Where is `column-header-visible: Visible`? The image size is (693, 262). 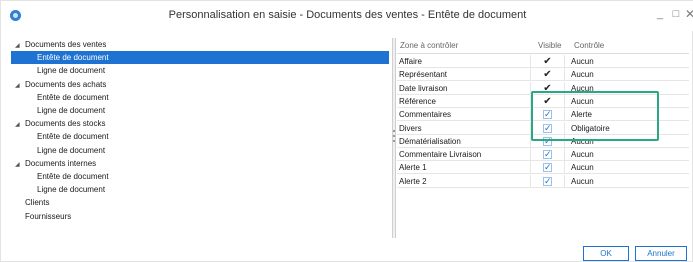 column-header-visible: Visible is located at coordinates (549, 46).